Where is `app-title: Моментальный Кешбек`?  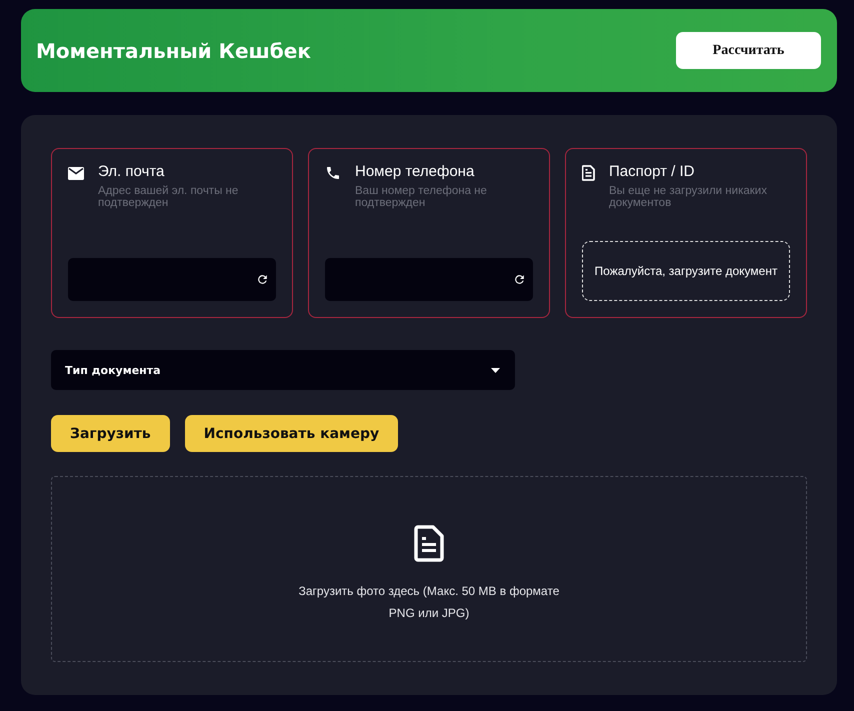
app-title: Моментальный Кешбек is located at coordinates (173, 50).